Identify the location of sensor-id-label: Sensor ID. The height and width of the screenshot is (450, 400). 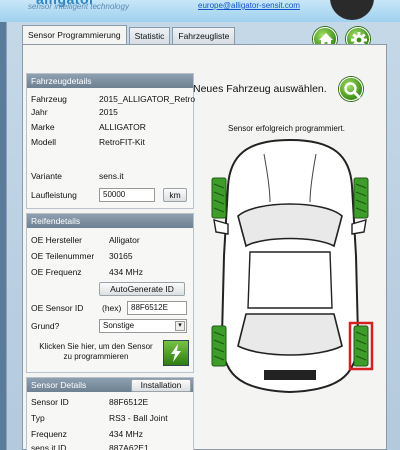
(50, 402).